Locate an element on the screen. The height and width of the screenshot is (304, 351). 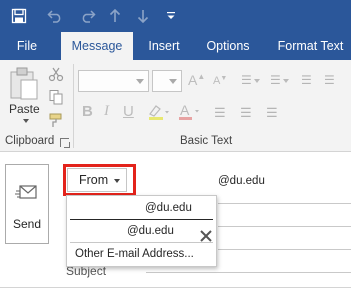
bullets-icon: ☰ is located at coordinates (250, 80).